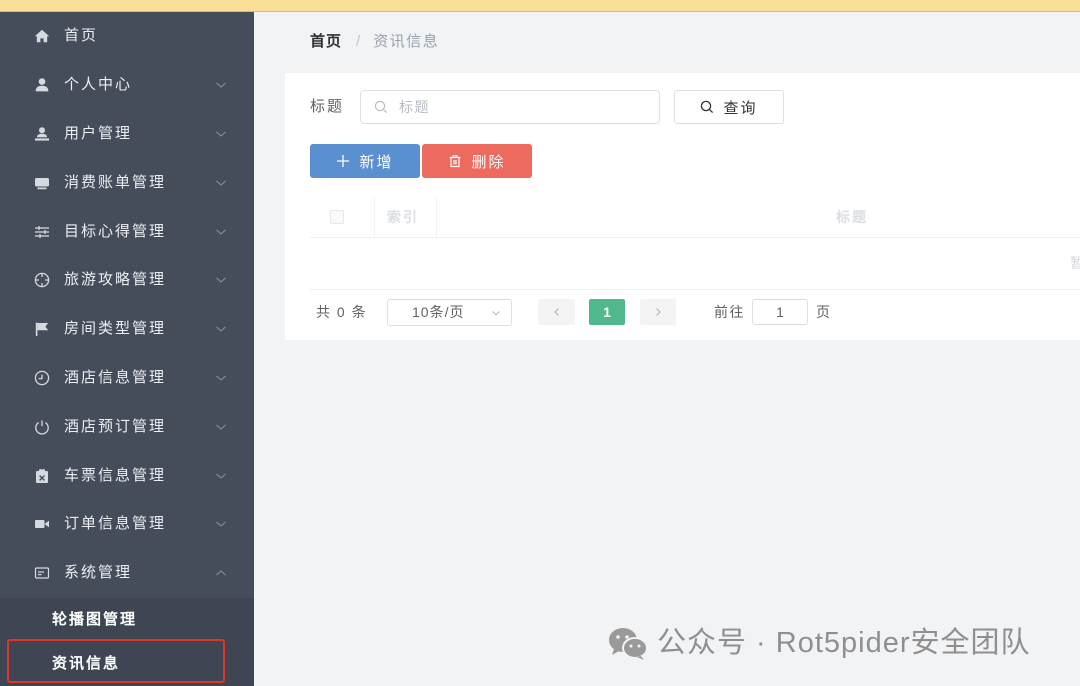 This screenshot has width=1080, height=686. I want to click on compass-icon, so click(42, 280).